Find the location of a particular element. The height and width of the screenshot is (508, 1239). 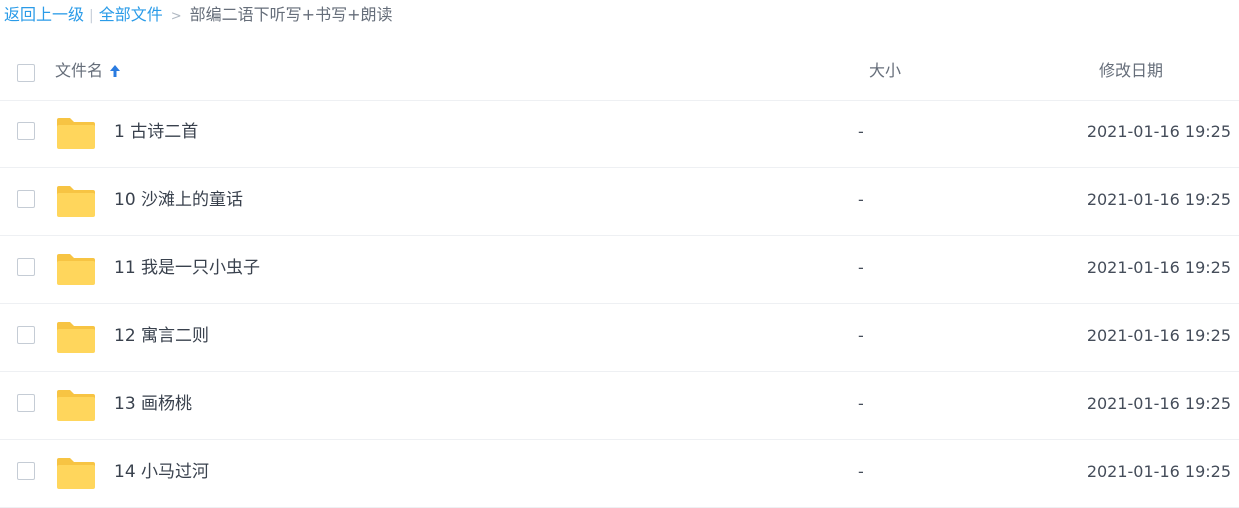

table-row: 14 小马过河 - 2021-01-16 19:25 is located at coordinates (619, 474).